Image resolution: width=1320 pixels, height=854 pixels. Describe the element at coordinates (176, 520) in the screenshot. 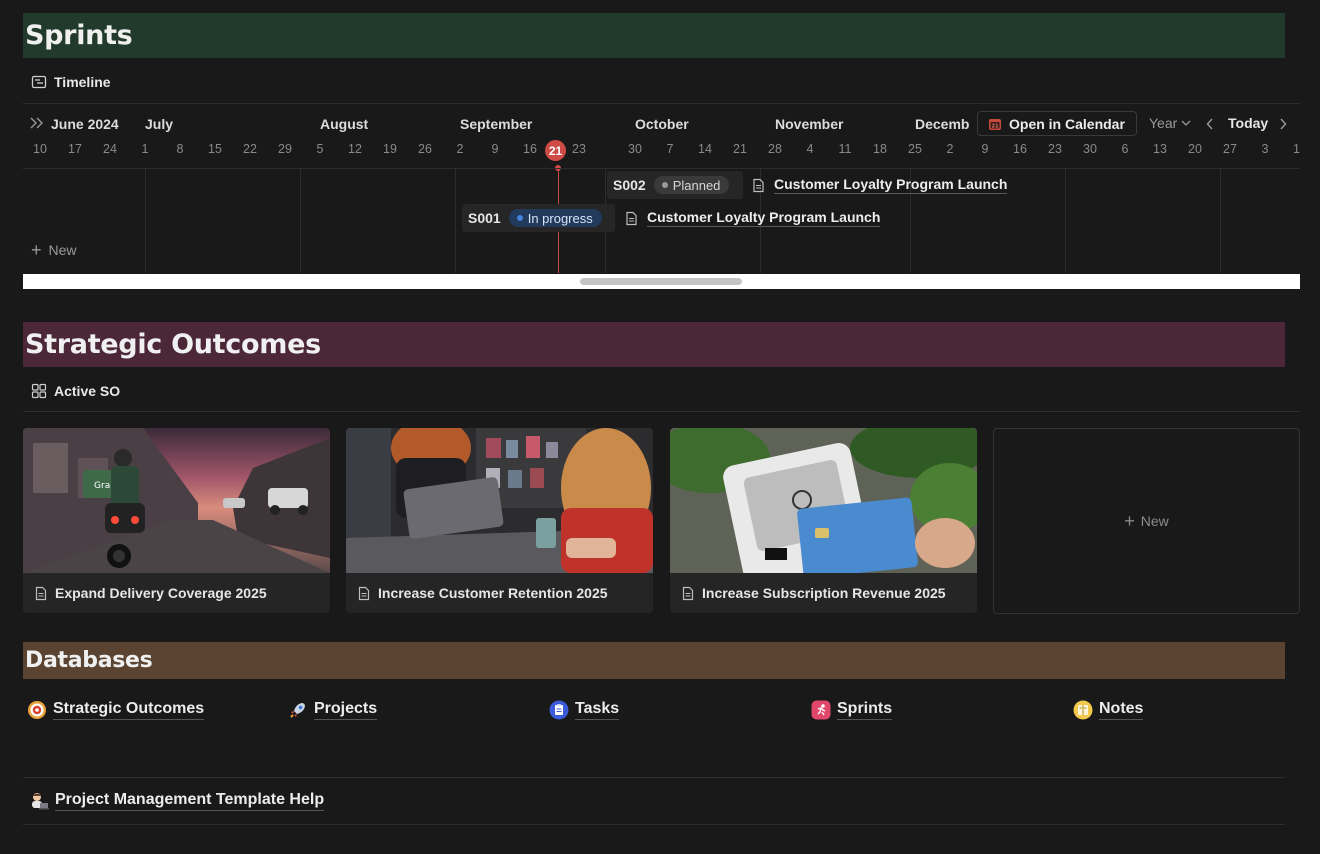

I see `so-card: Grab Expand Delivery Coverage 2025` at that location.